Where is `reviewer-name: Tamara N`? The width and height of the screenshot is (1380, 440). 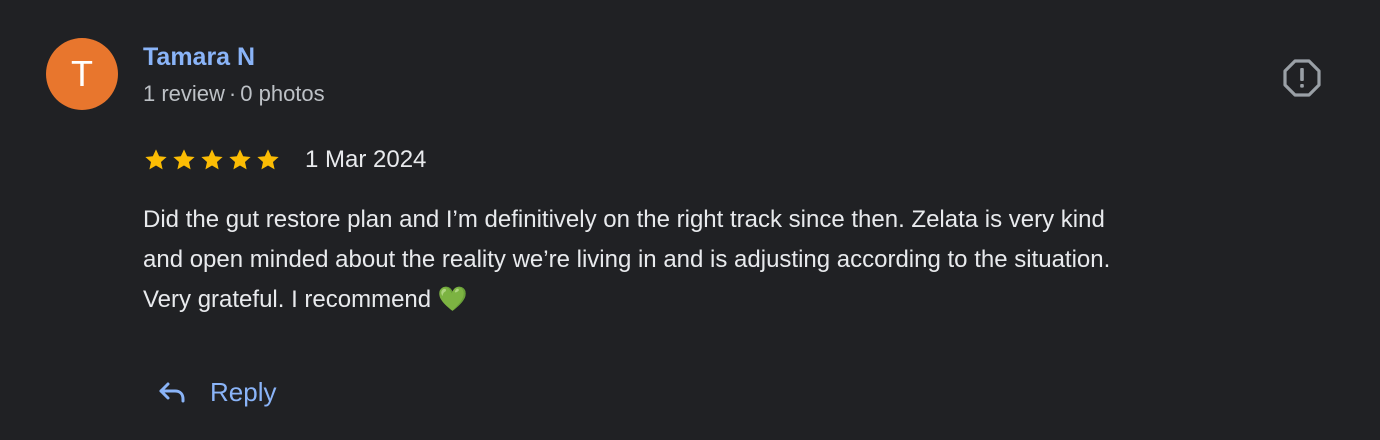 reviewer-name: Tamara N is located at coordinates (199, 57).